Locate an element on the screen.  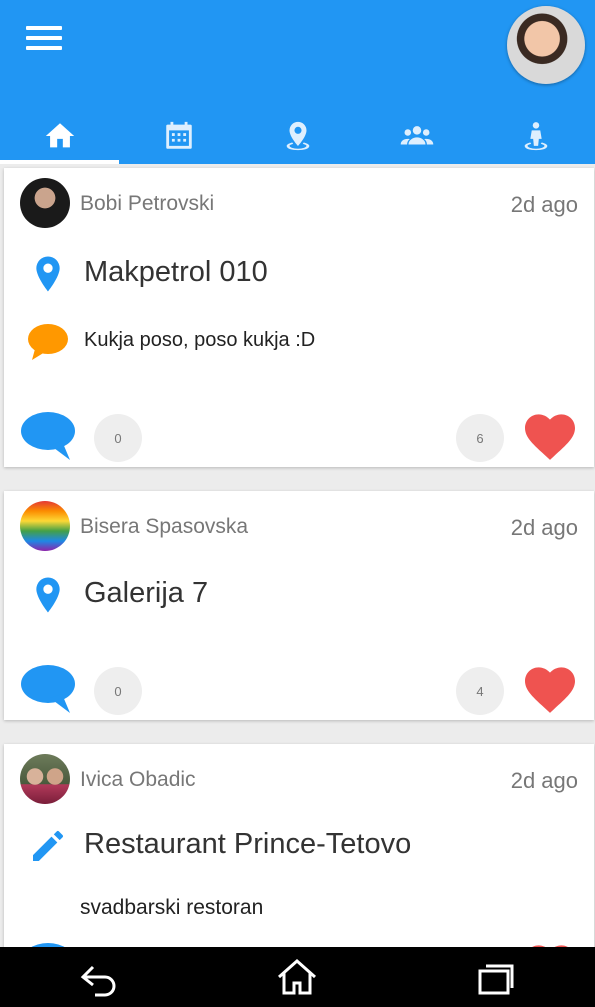
tab-places is located at coordinates (297, 136).